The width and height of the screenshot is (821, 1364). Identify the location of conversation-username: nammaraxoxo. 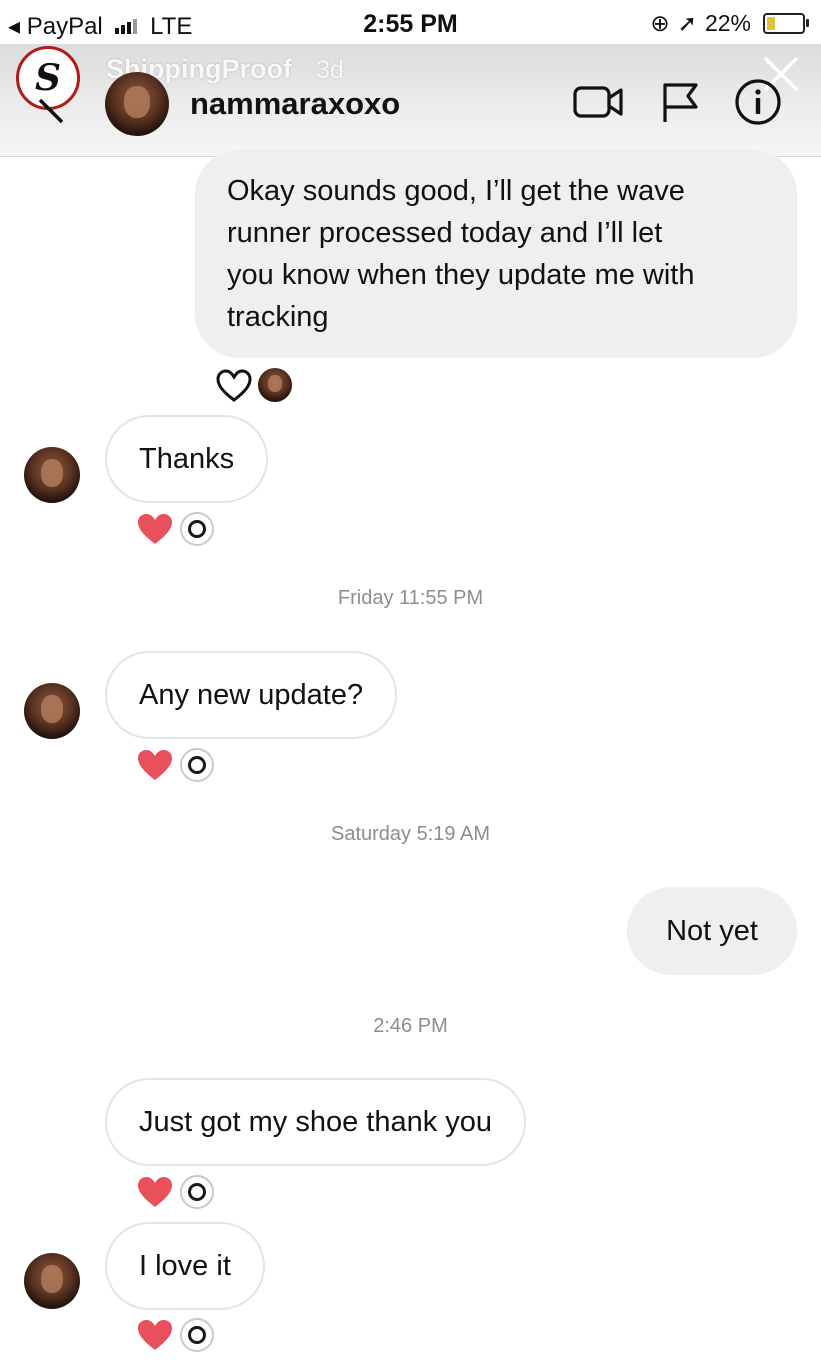
(295, 104).